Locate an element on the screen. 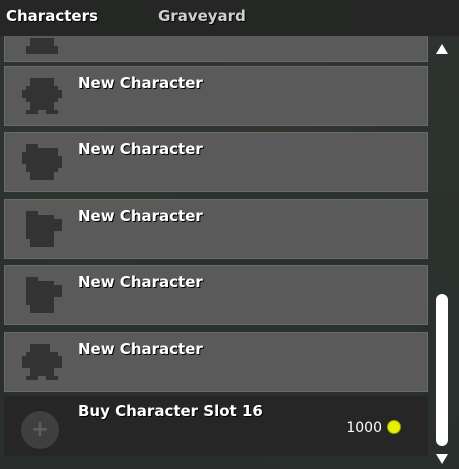 The width and height of the screenshot is (459, 469). price-label: 1000 is located at coordinates (364, 428).